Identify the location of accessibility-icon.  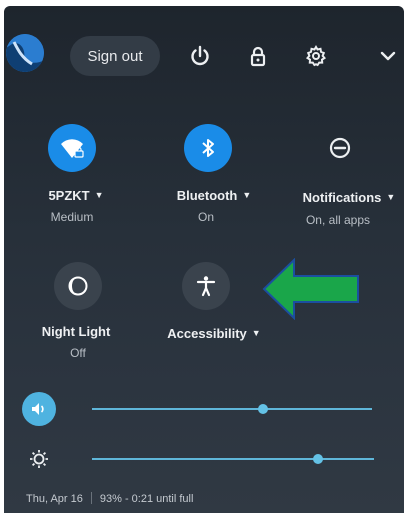
(206, 286).